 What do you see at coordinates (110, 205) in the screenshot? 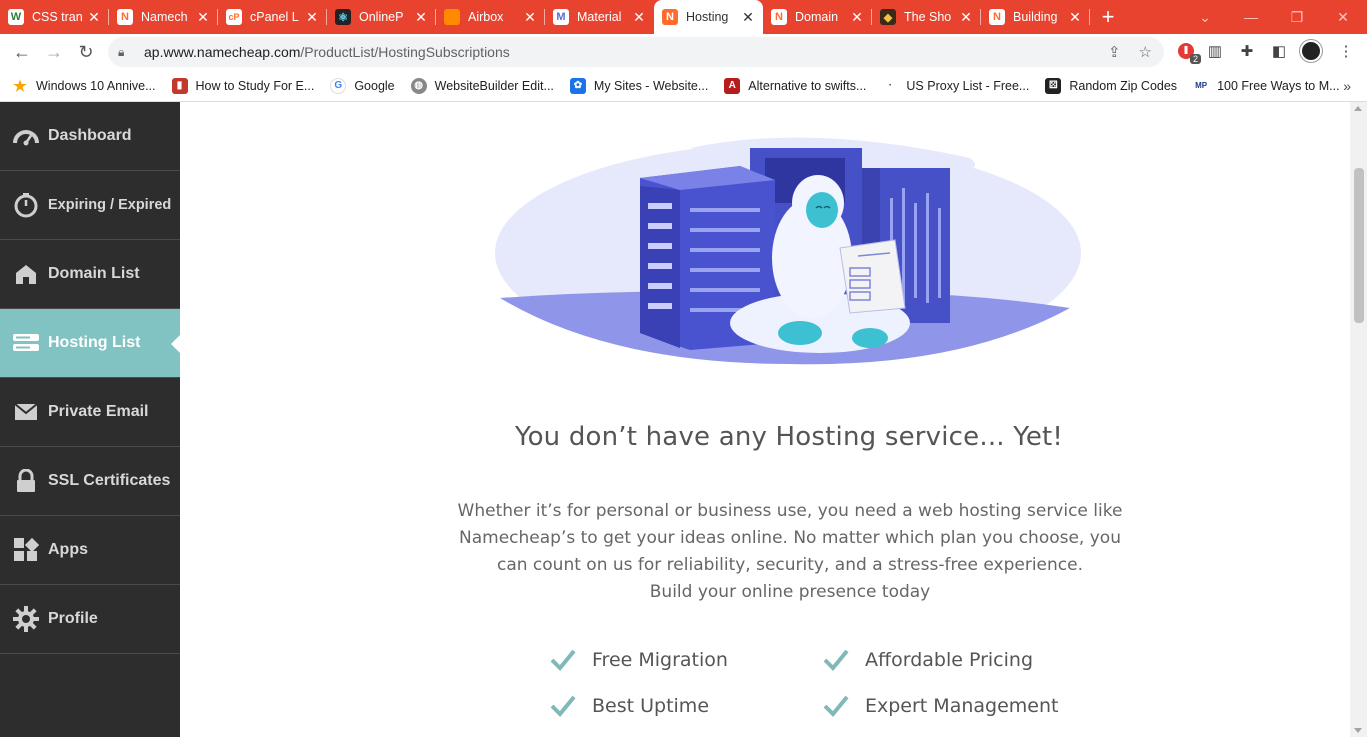
I see `sidebar-item-label: Expiring / Expired` at bounding box center [110, 205].